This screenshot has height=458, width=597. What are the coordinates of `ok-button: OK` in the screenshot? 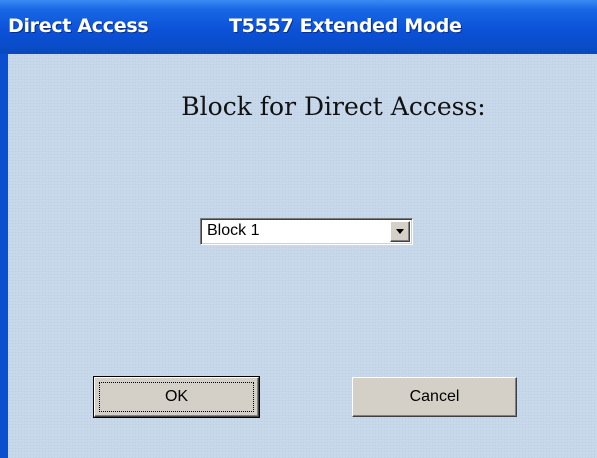 It's located at (176, 397).